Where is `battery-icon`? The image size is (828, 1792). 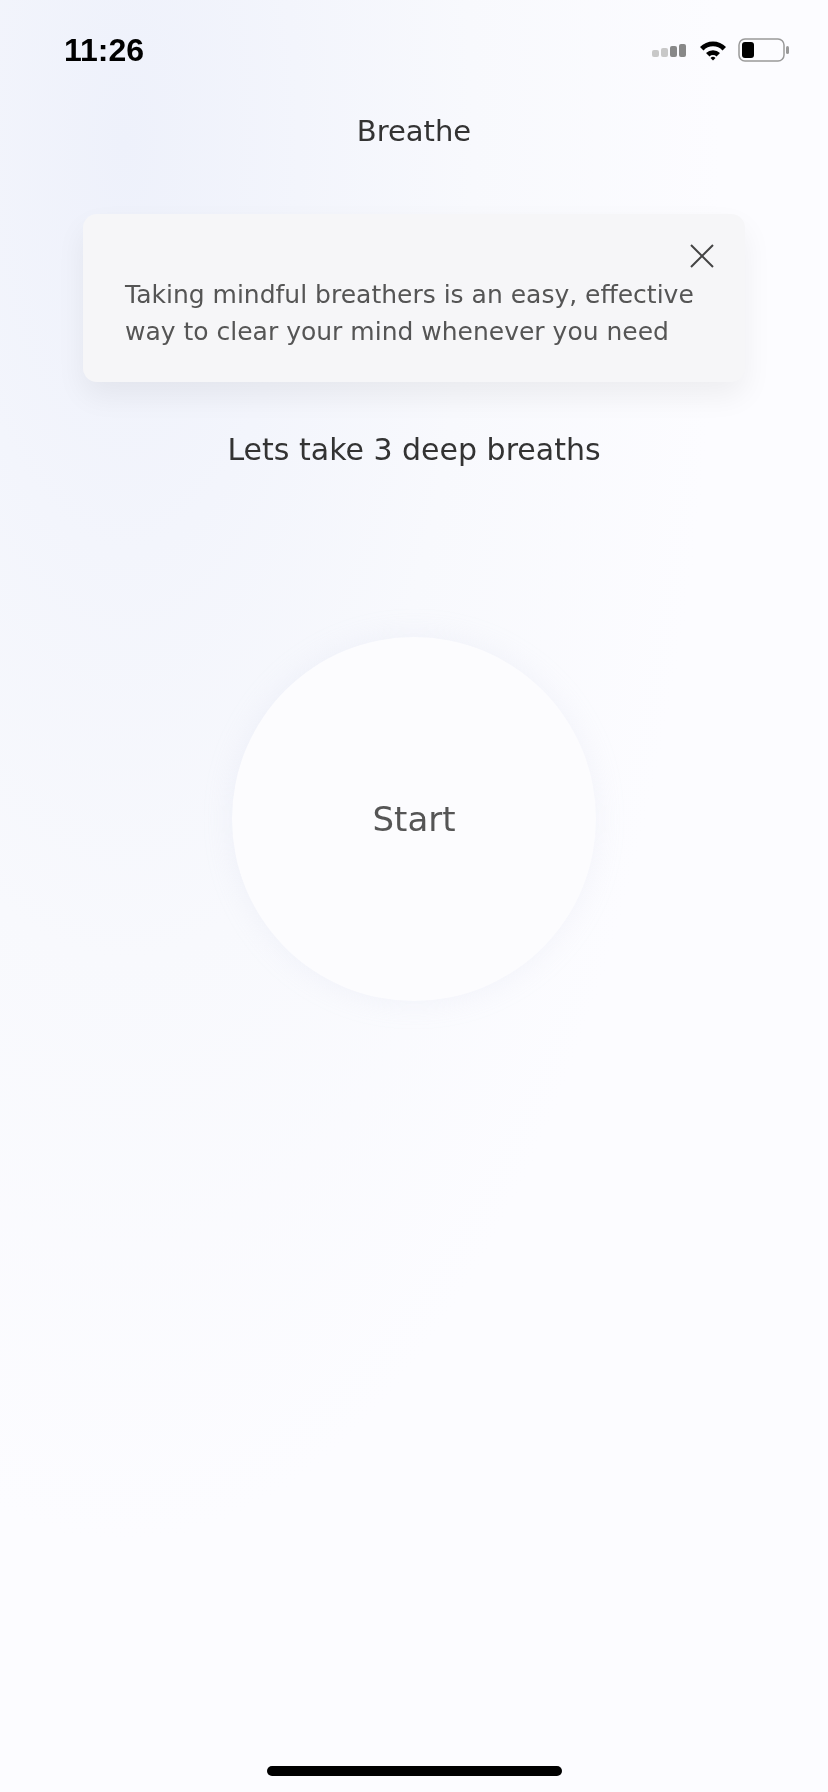 battery-icon is located at coordinates (764, 50).